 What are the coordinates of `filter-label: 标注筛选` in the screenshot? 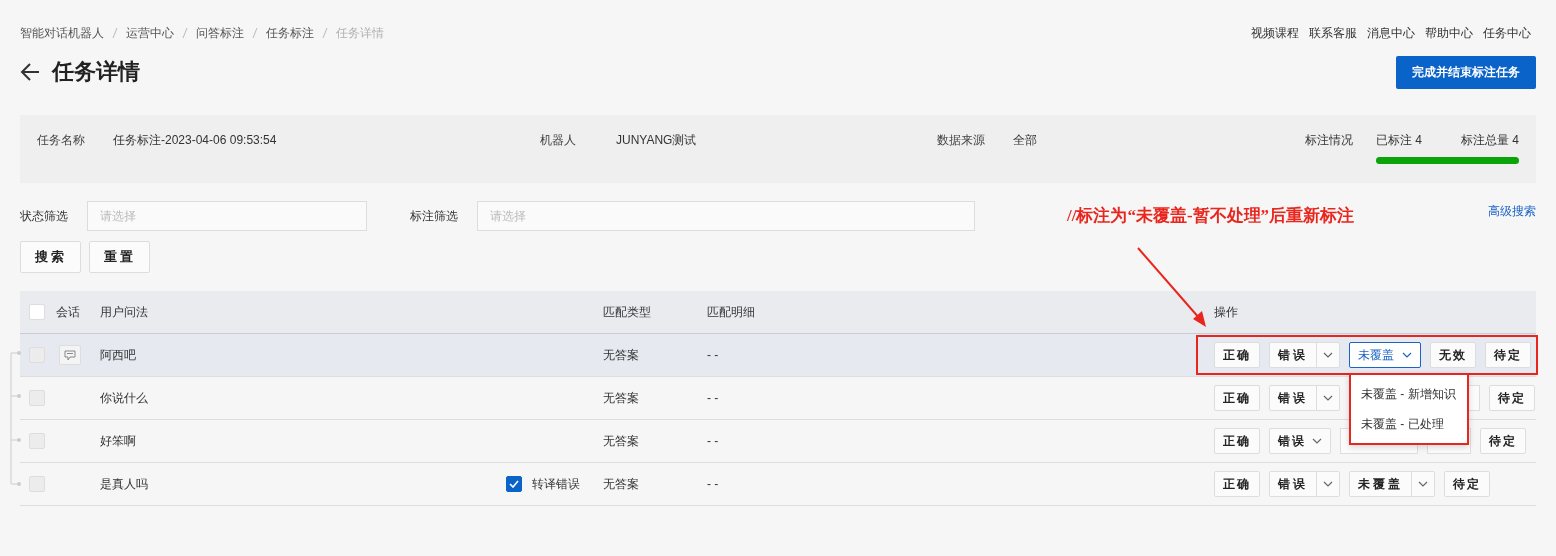 It's located at (434, 216).